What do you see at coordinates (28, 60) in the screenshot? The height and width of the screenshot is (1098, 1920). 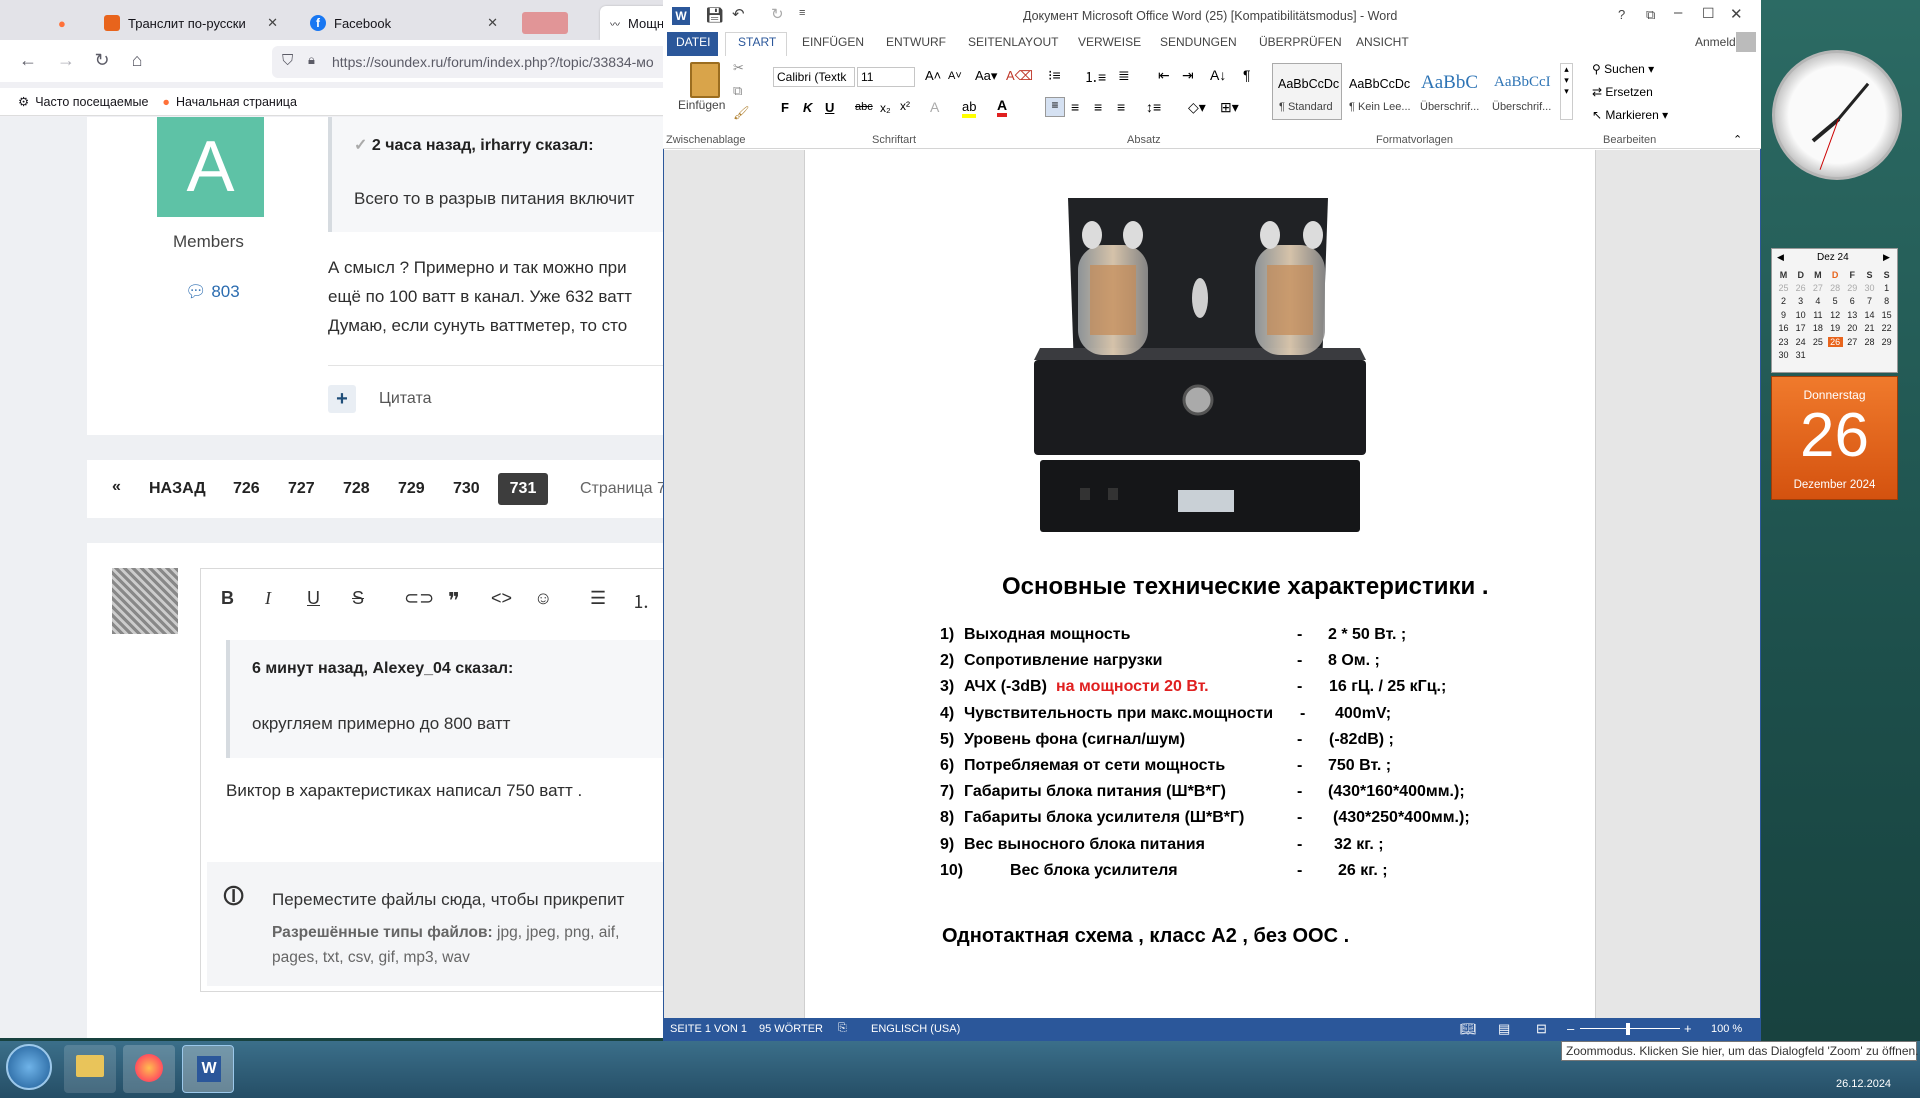 I see `back-icon: ←` at bounding box center [28, 60].